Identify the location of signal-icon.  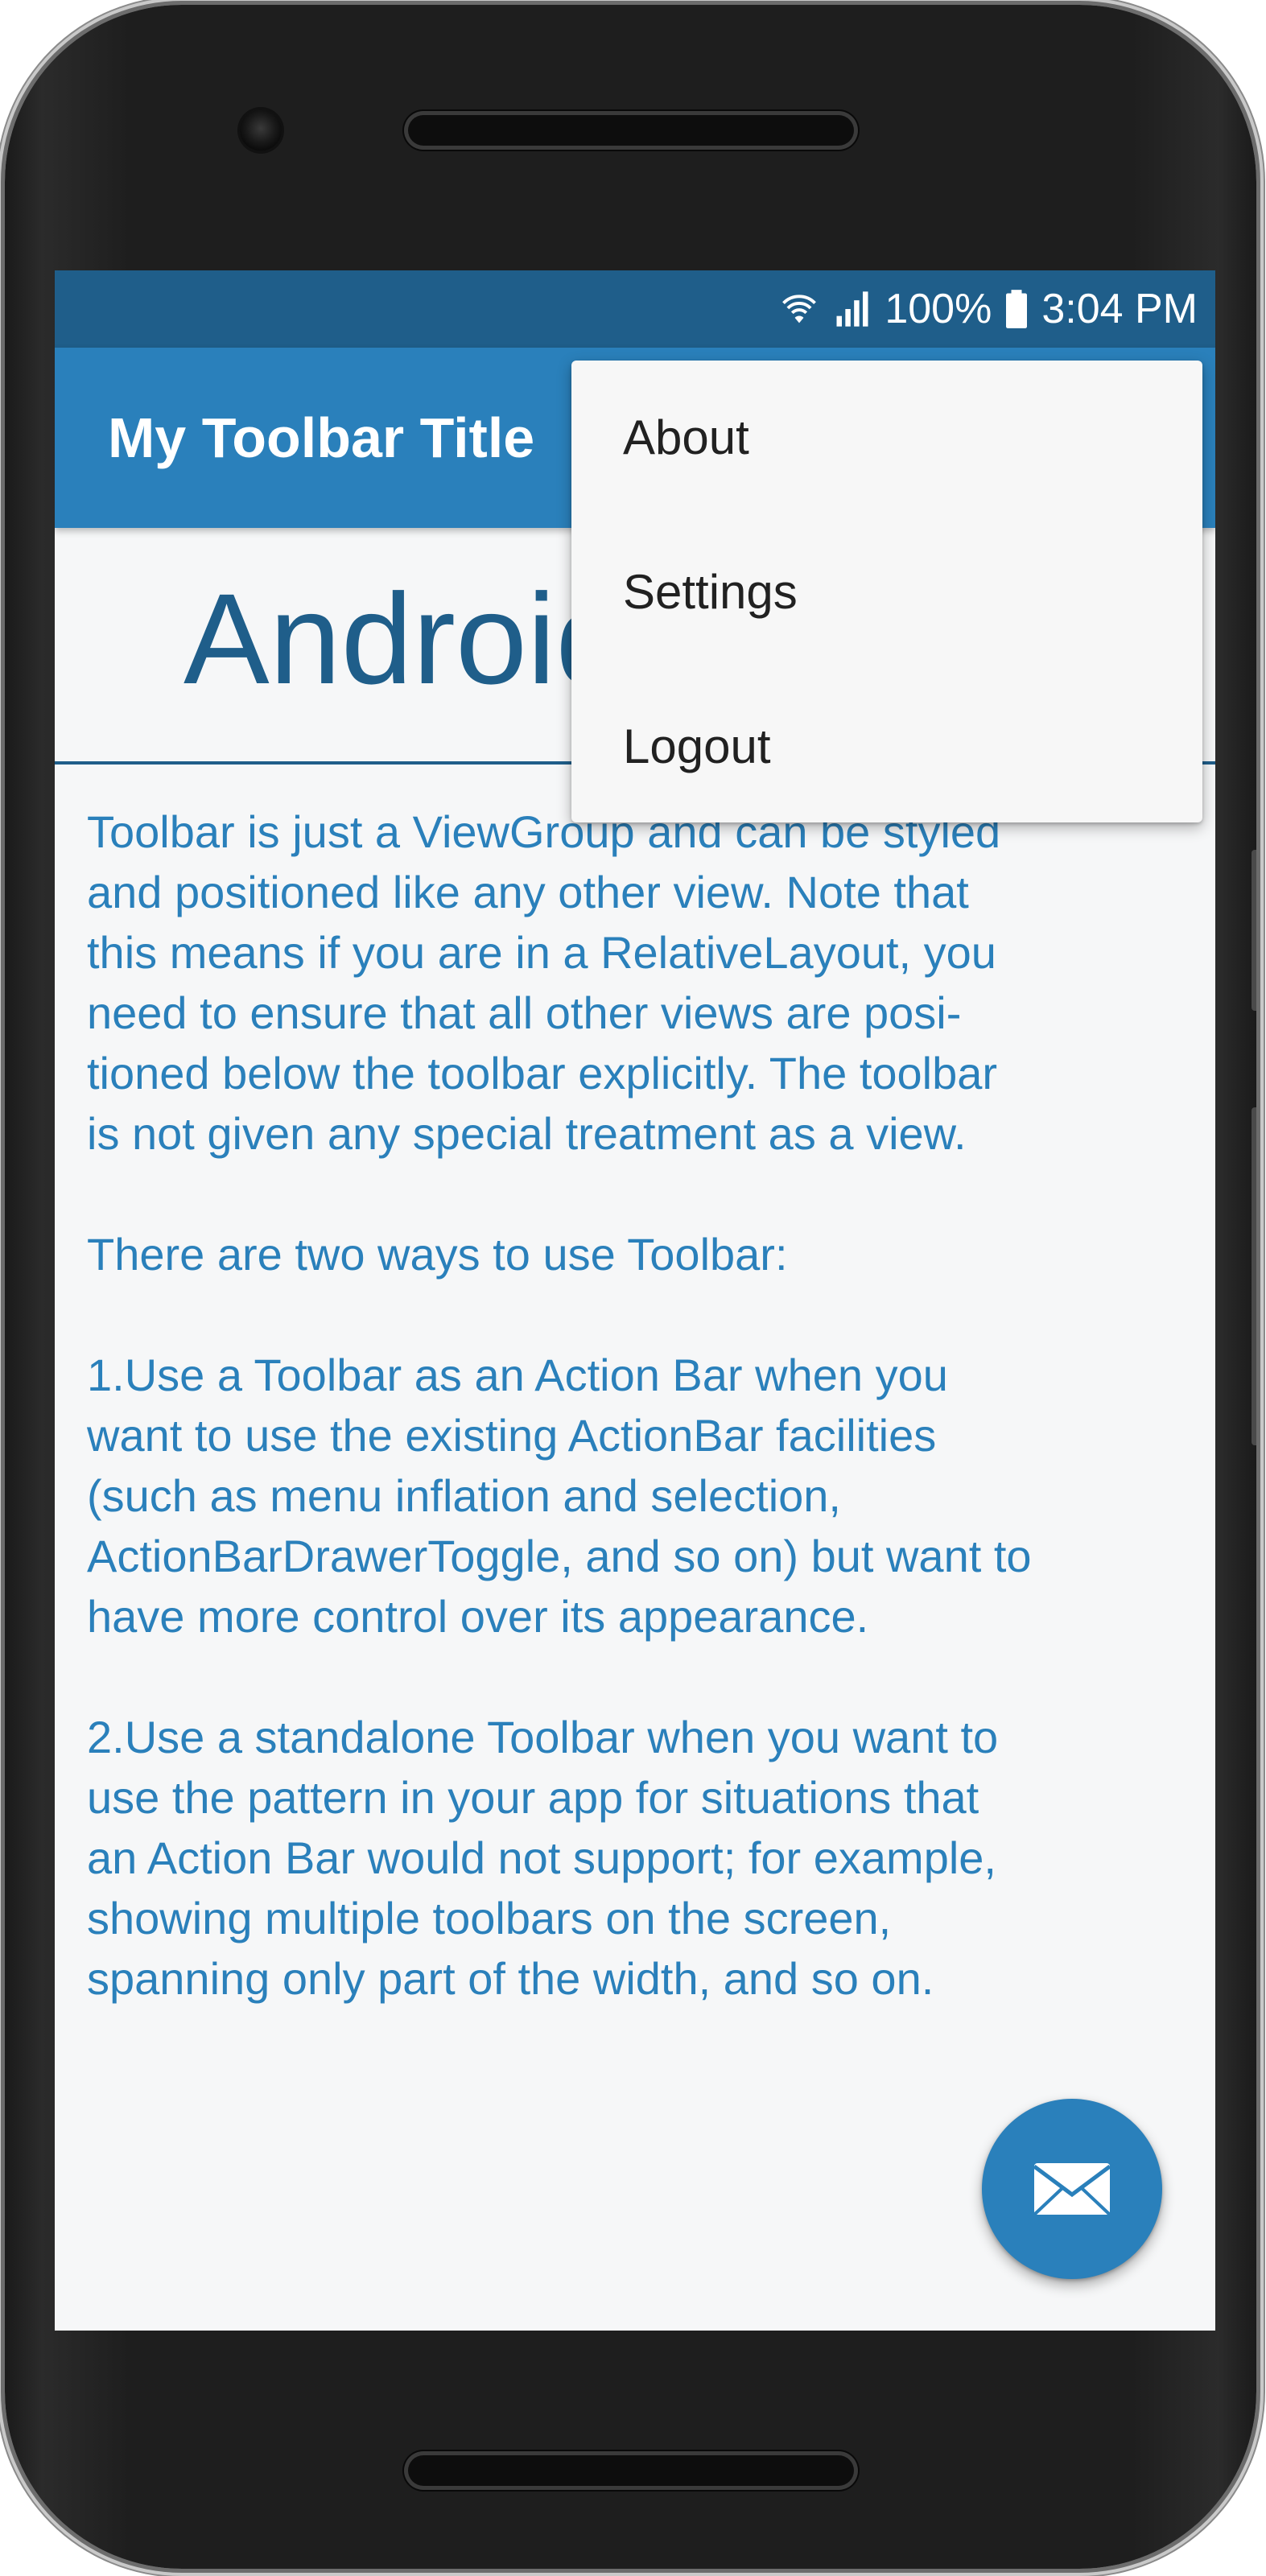
(852, 309).